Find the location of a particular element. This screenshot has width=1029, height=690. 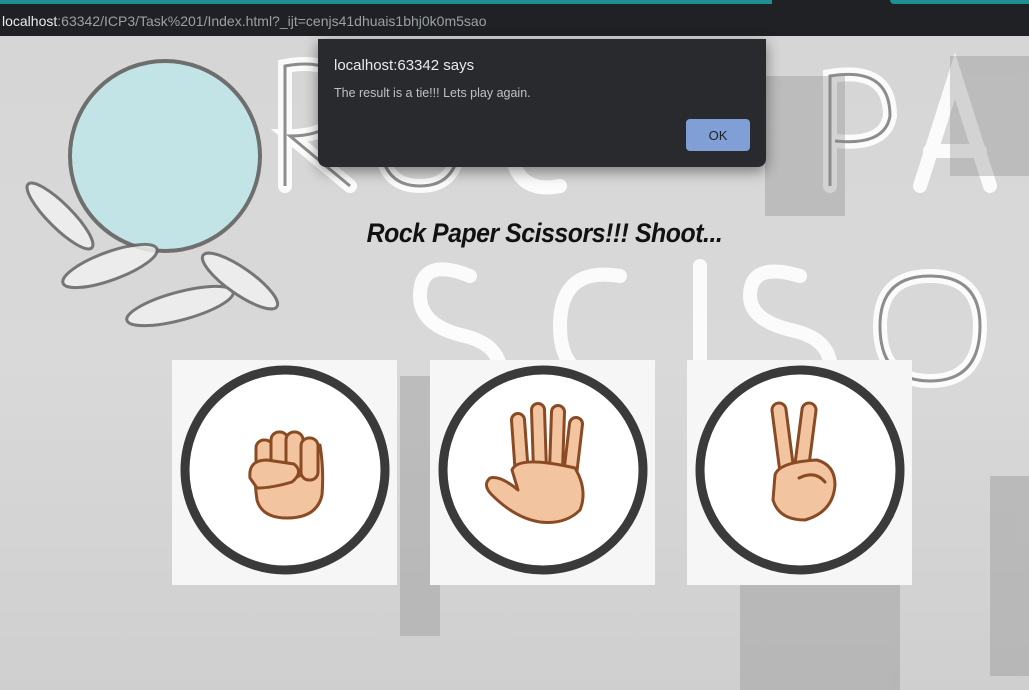

dialog-title: localhost:63342 says is located at coordinates (404, 65).